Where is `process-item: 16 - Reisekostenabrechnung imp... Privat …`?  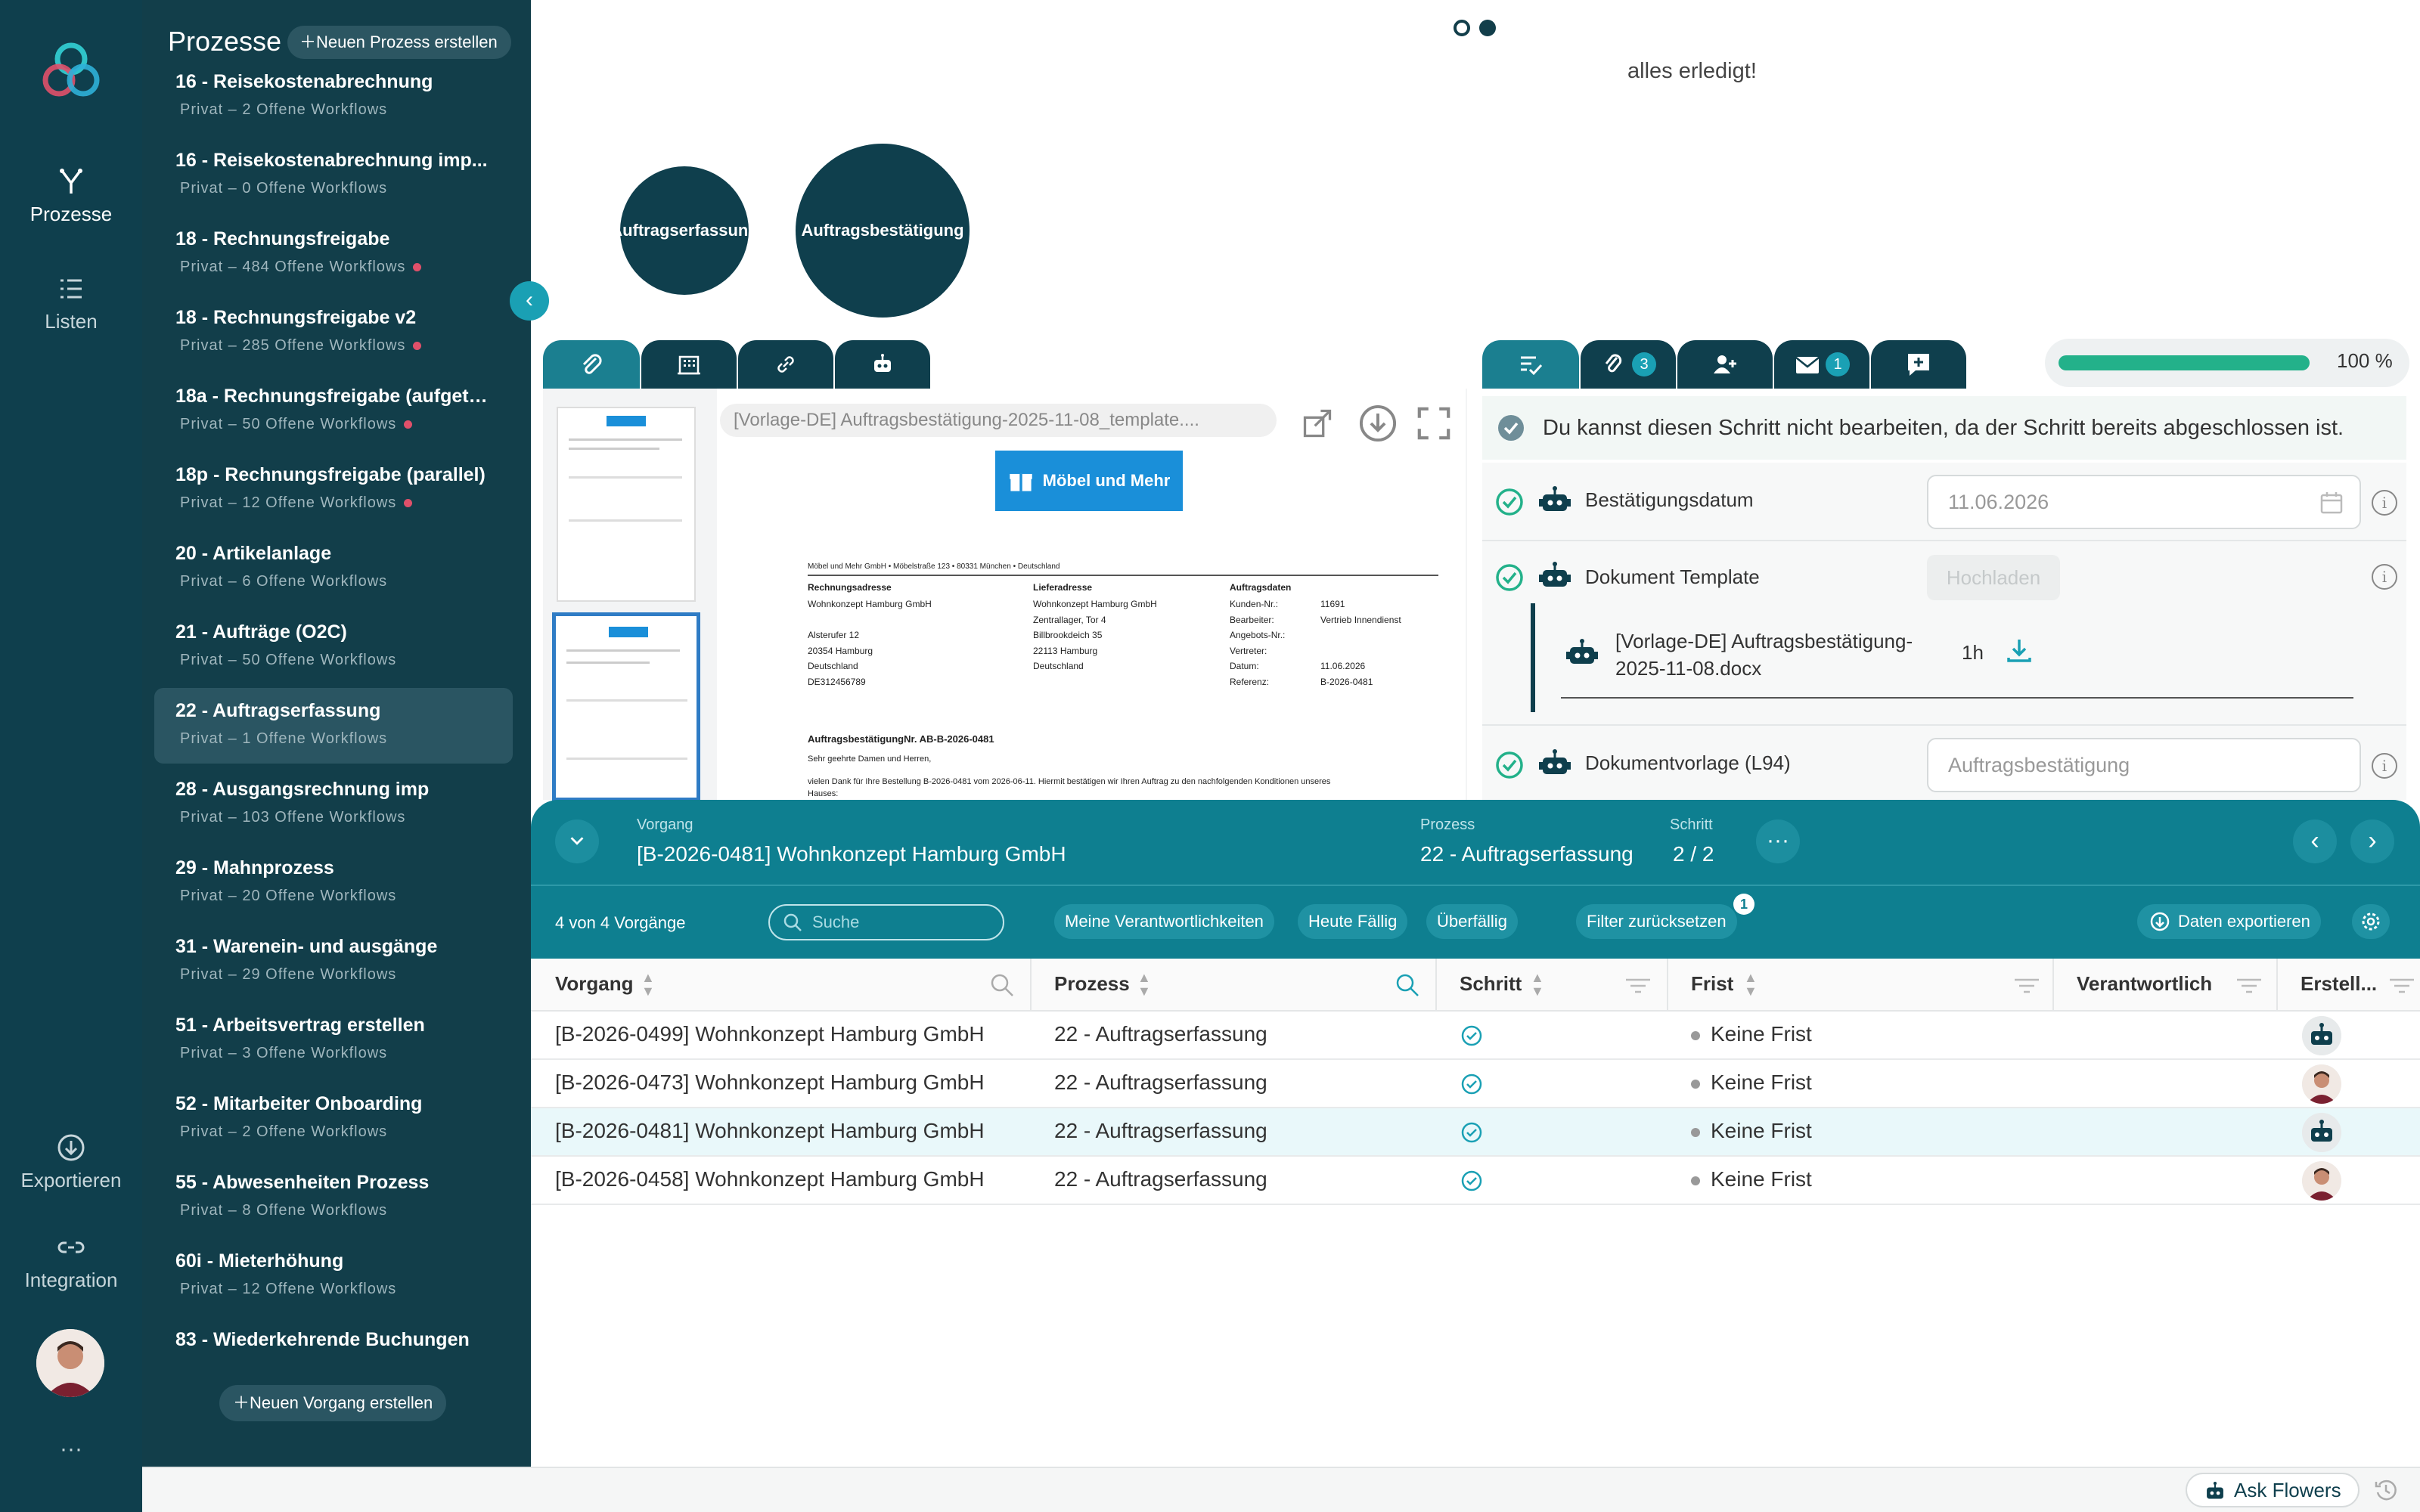 process-item: 16 - Reisekostenabrechnung imp... Privat … is located at coordinates (333, 175).